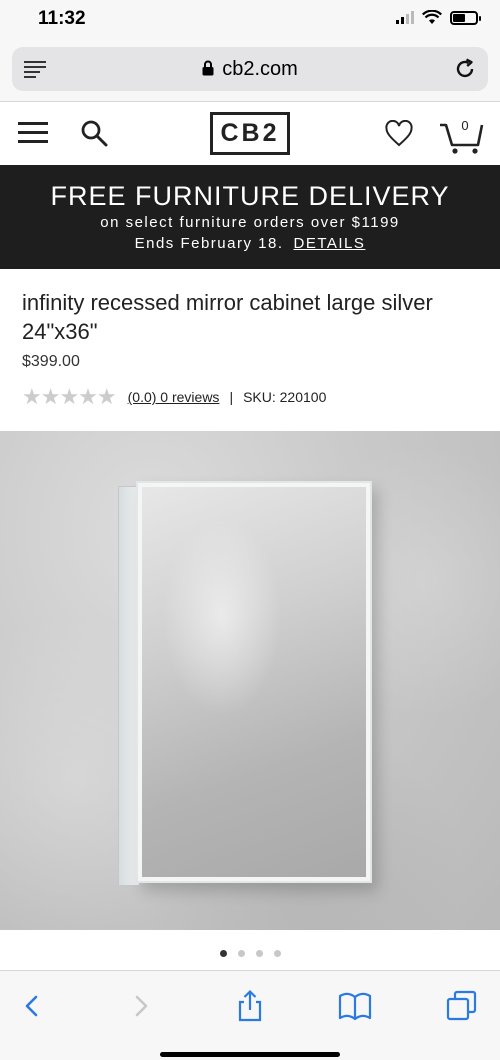 The height and width of the screenshot is (1060, 500). I want to click on carousel-dots, so click(250, 953).